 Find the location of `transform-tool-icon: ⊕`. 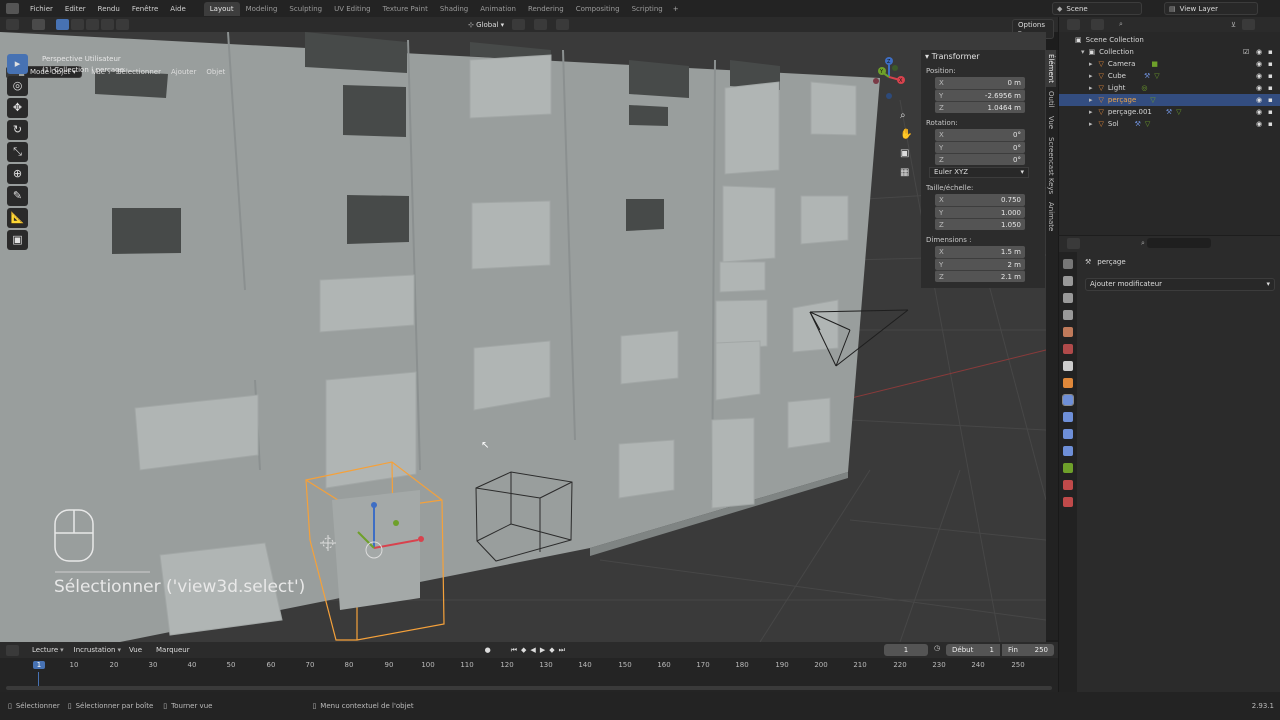

transform-tool-icon: ⊕ is located at coordinates (17, 174).